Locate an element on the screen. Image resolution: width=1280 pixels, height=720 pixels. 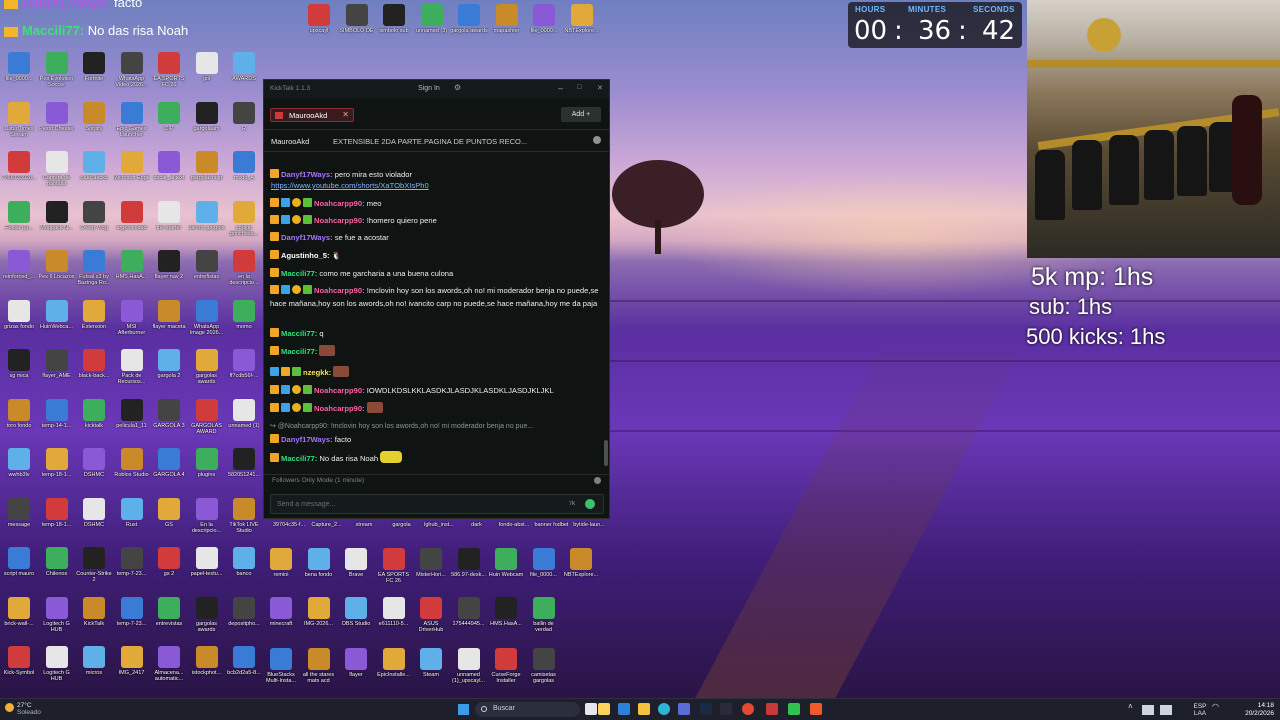
desktop-icon: banner fodbet is located at coordinates (552, 527).